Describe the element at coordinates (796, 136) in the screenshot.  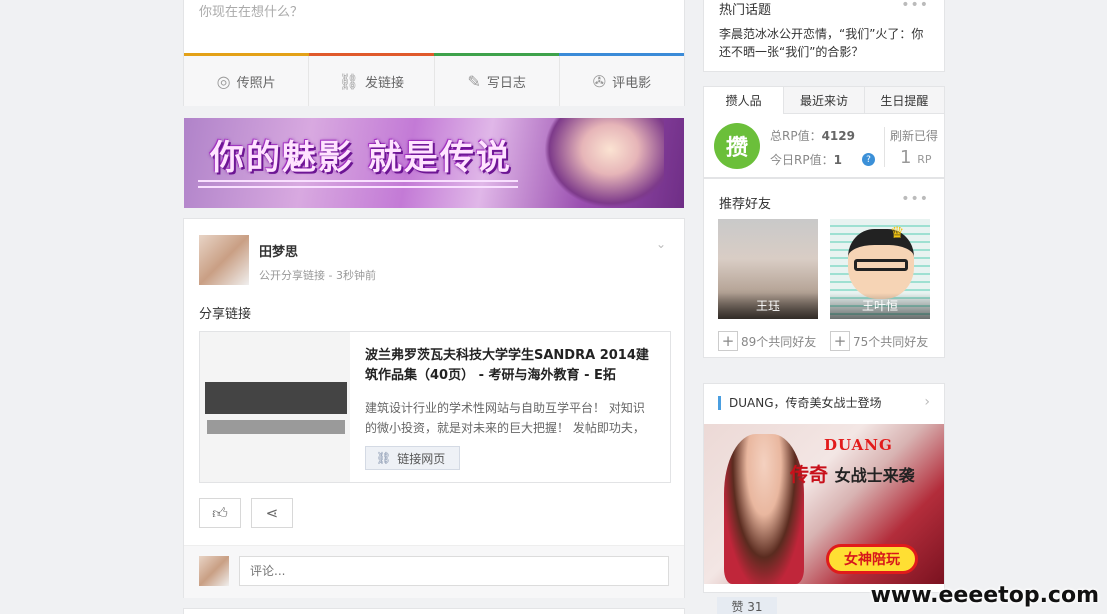
I see `rp-total-label: 总RP值：` at that location.